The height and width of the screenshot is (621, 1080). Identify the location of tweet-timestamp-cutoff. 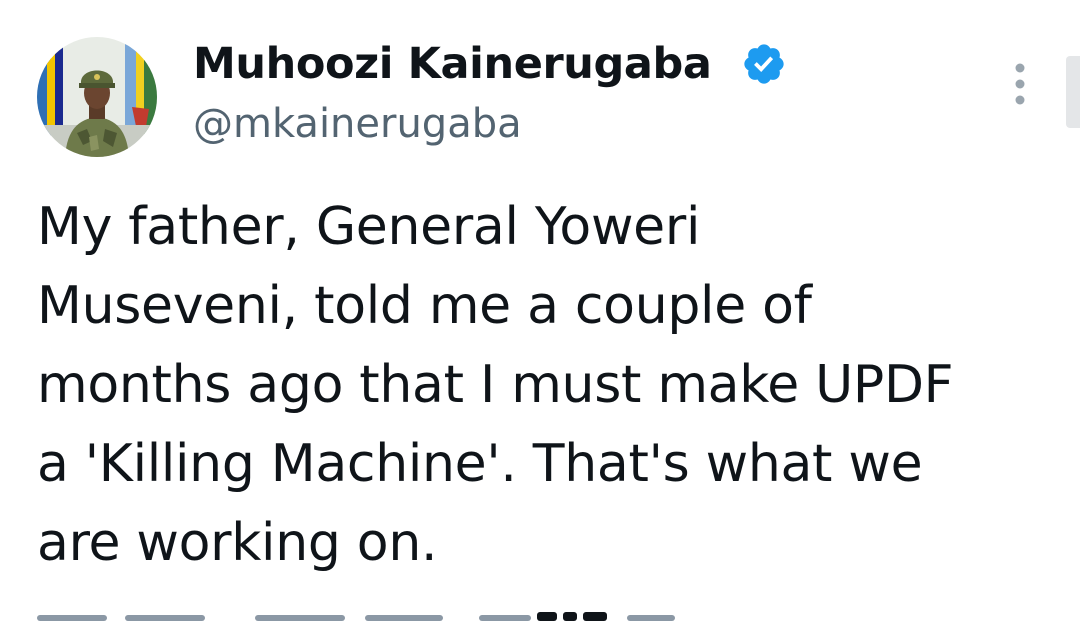
(356, 616).